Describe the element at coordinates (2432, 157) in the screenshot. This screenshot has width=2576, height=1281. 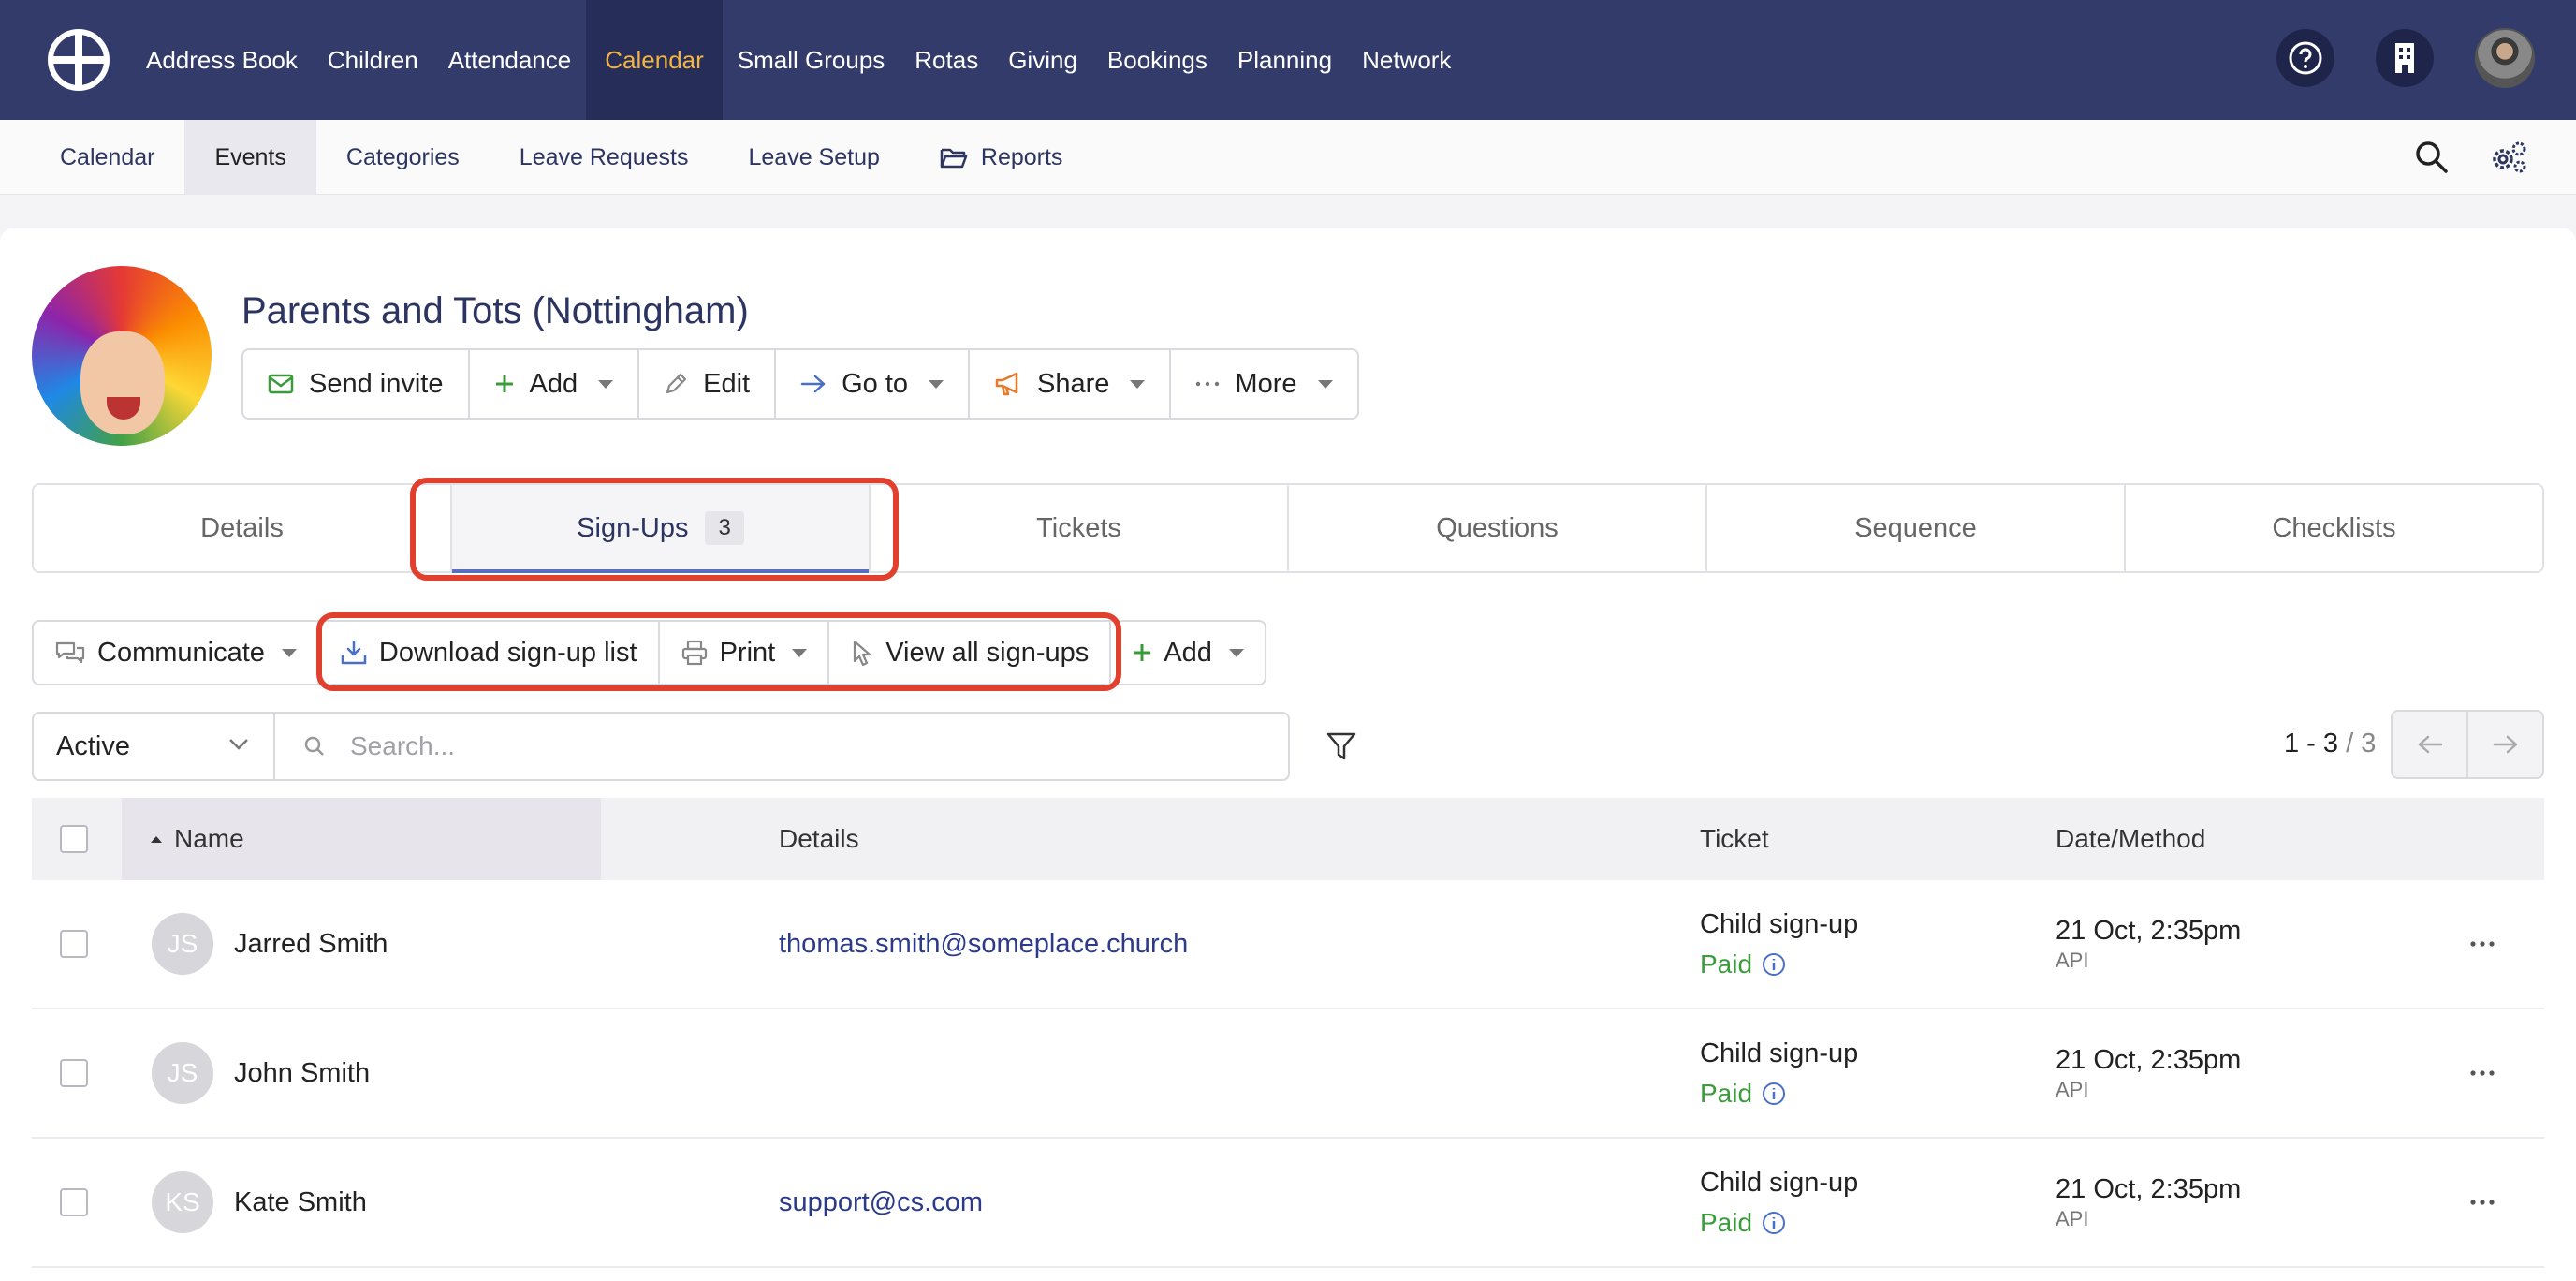
I see `search-icon` at that location.